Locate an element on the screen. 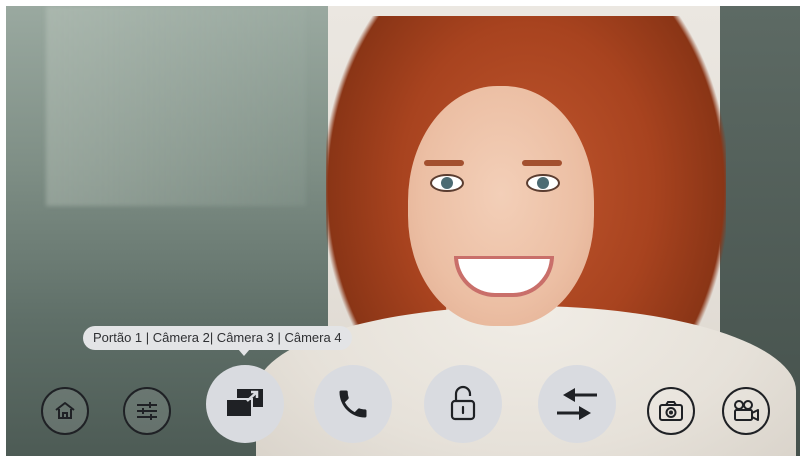 The height and width of the screenshot is (456, 800). settings-button is located at coordinates (147, 411).